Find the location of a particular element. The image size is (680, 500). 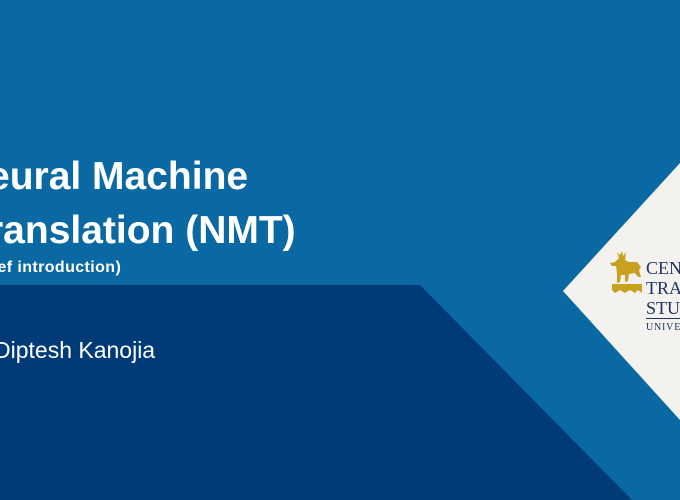

logo-line-1: CEN is located at coordinates (663, 268).